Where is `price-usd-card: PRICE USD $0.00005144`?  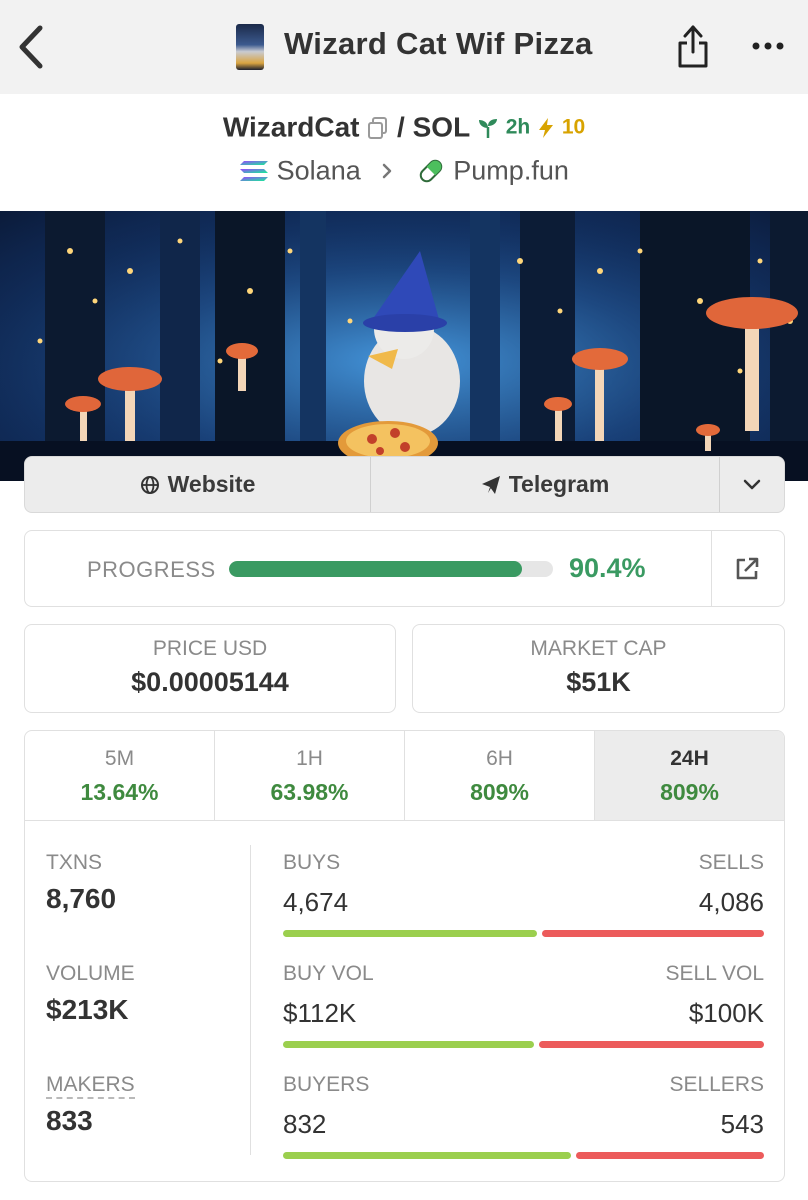
price-usd-card: PRICE USD $0.00005144 is located at coordinates (210, 668).